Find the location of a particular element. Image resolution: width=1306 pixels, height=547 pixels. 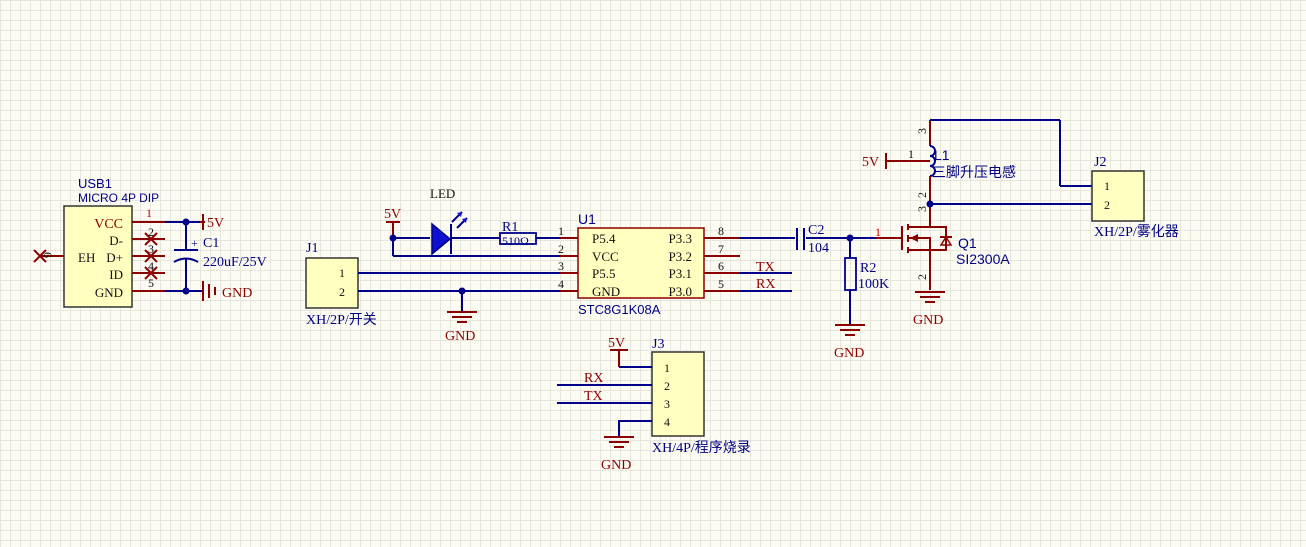

j3-body is located at coordinates (678, 394).